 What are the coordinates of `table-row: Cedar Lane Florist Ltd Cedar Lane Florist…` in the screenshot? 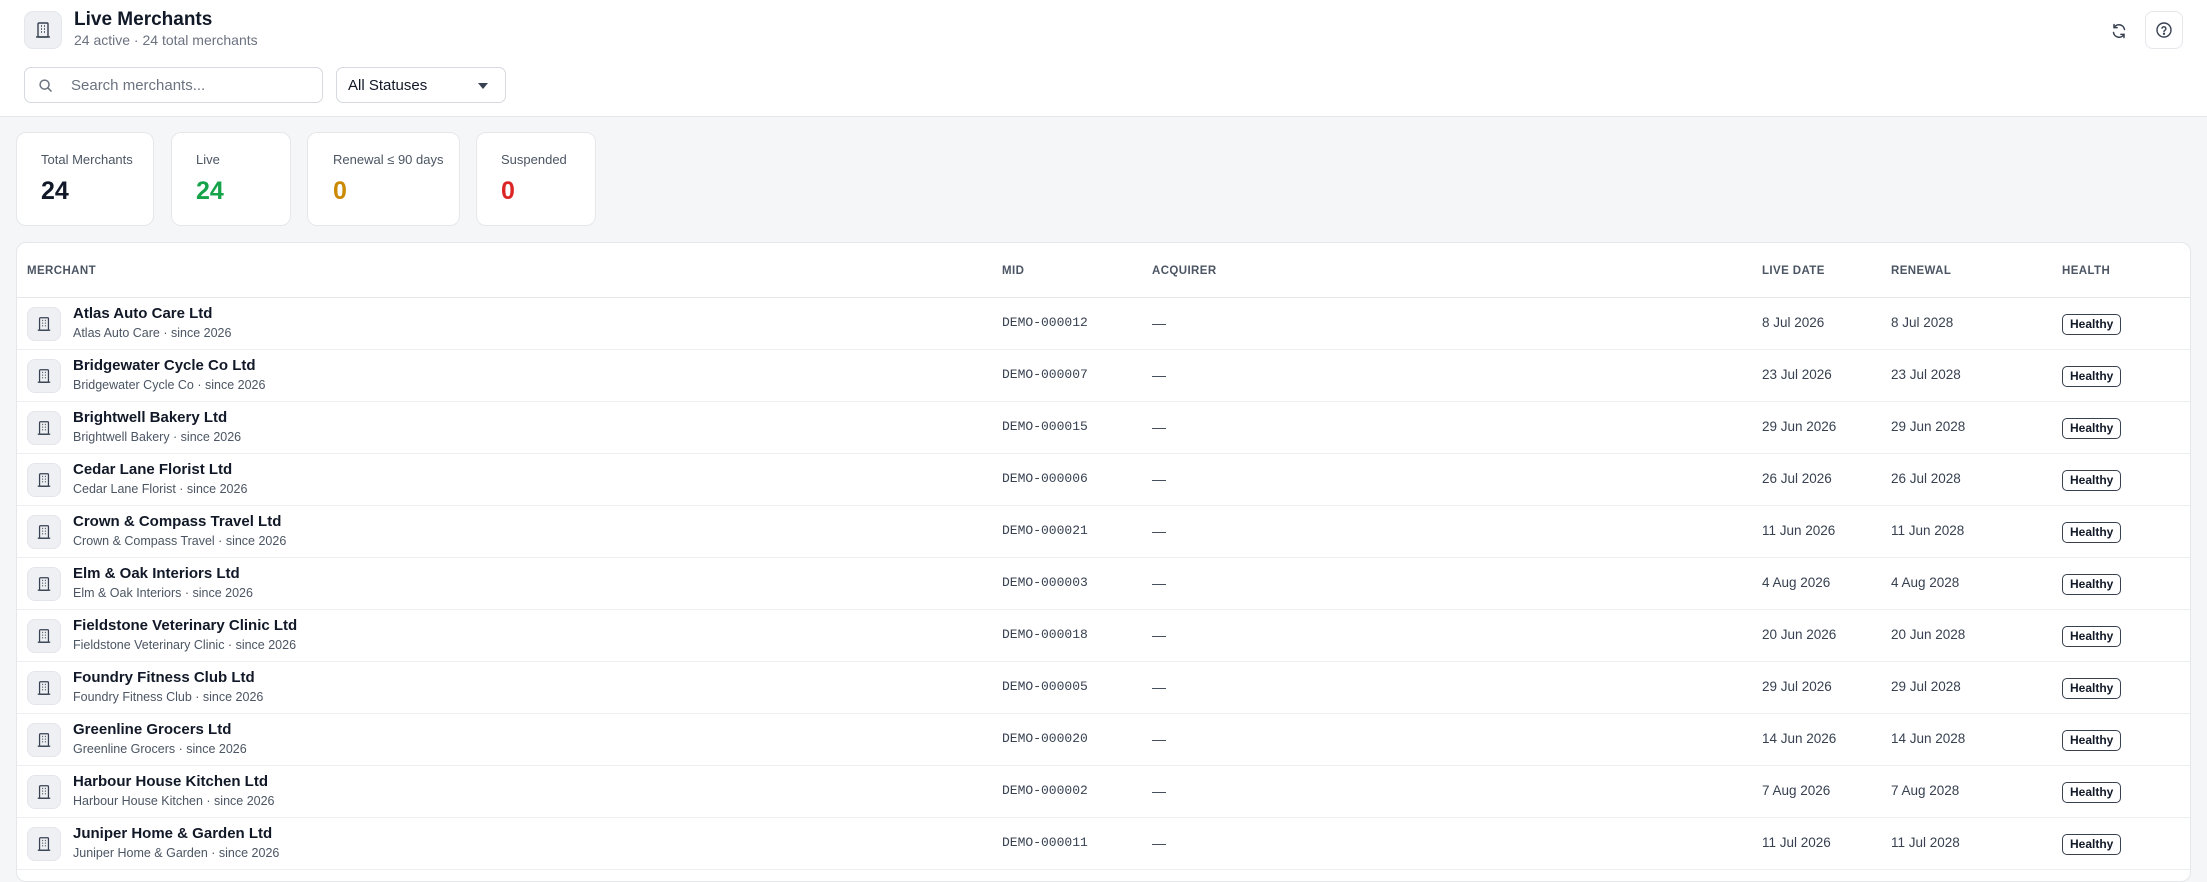 It's located at (1103, 480).